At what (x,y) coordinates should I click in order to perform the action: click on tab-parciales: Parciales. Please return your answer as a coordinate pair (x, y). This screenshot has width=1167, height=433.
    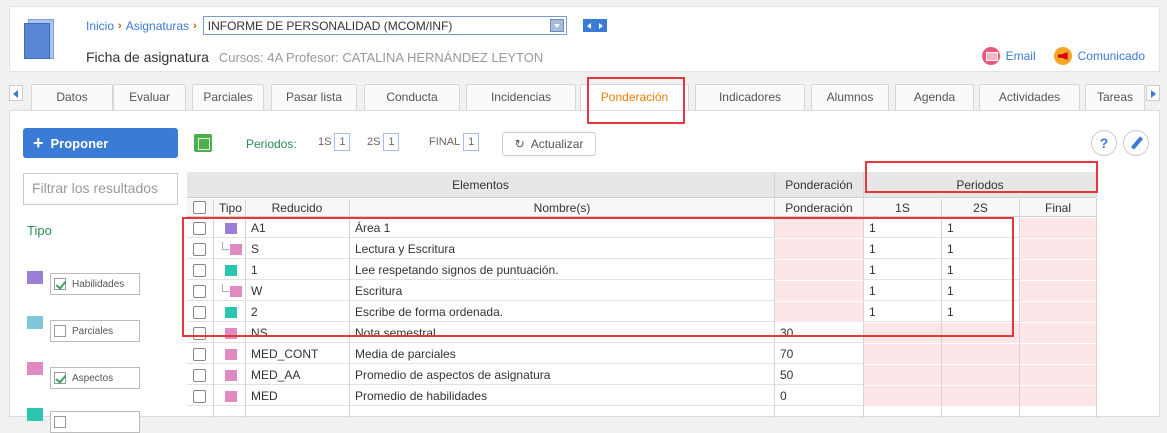
    Looking at the image, I should click on (228, 97).